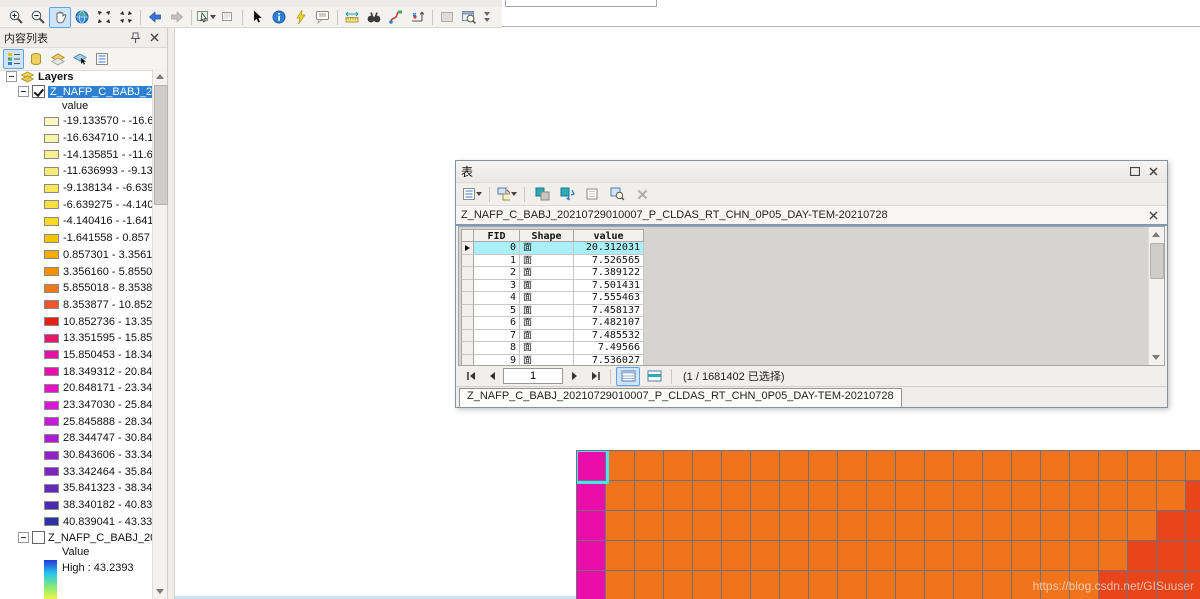 The height and width of the screenshot is (599, 1200). Describe the element at coordinates (507, 194) in the screenshot. I see `related-tables-icon` at that location.